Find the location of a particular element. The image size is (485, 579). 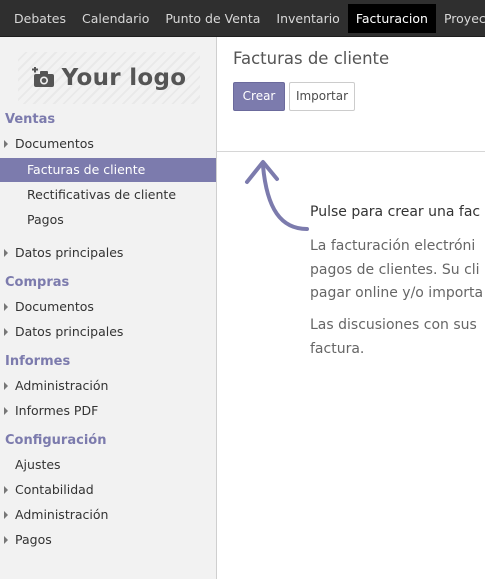

help-paragraph: Las discusiones con sus factura. is located at coordinates (397, 337).